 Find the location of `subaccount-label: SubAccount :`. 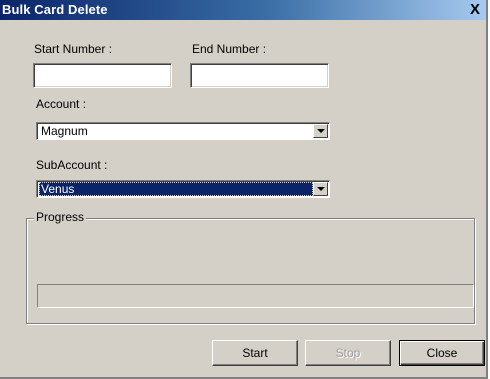

subaccount-label: SubAccount : is located at coordinates (72, 165).